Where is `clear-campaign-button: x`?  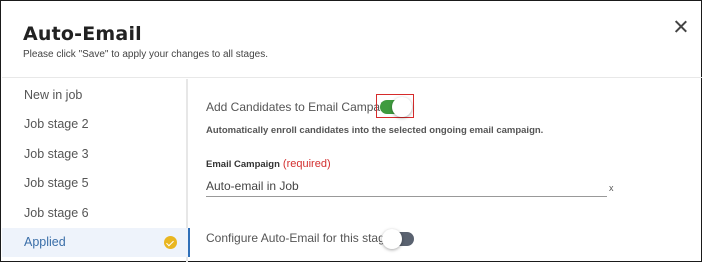 clear-campaign-button: x is located at coordinates (611, 188).